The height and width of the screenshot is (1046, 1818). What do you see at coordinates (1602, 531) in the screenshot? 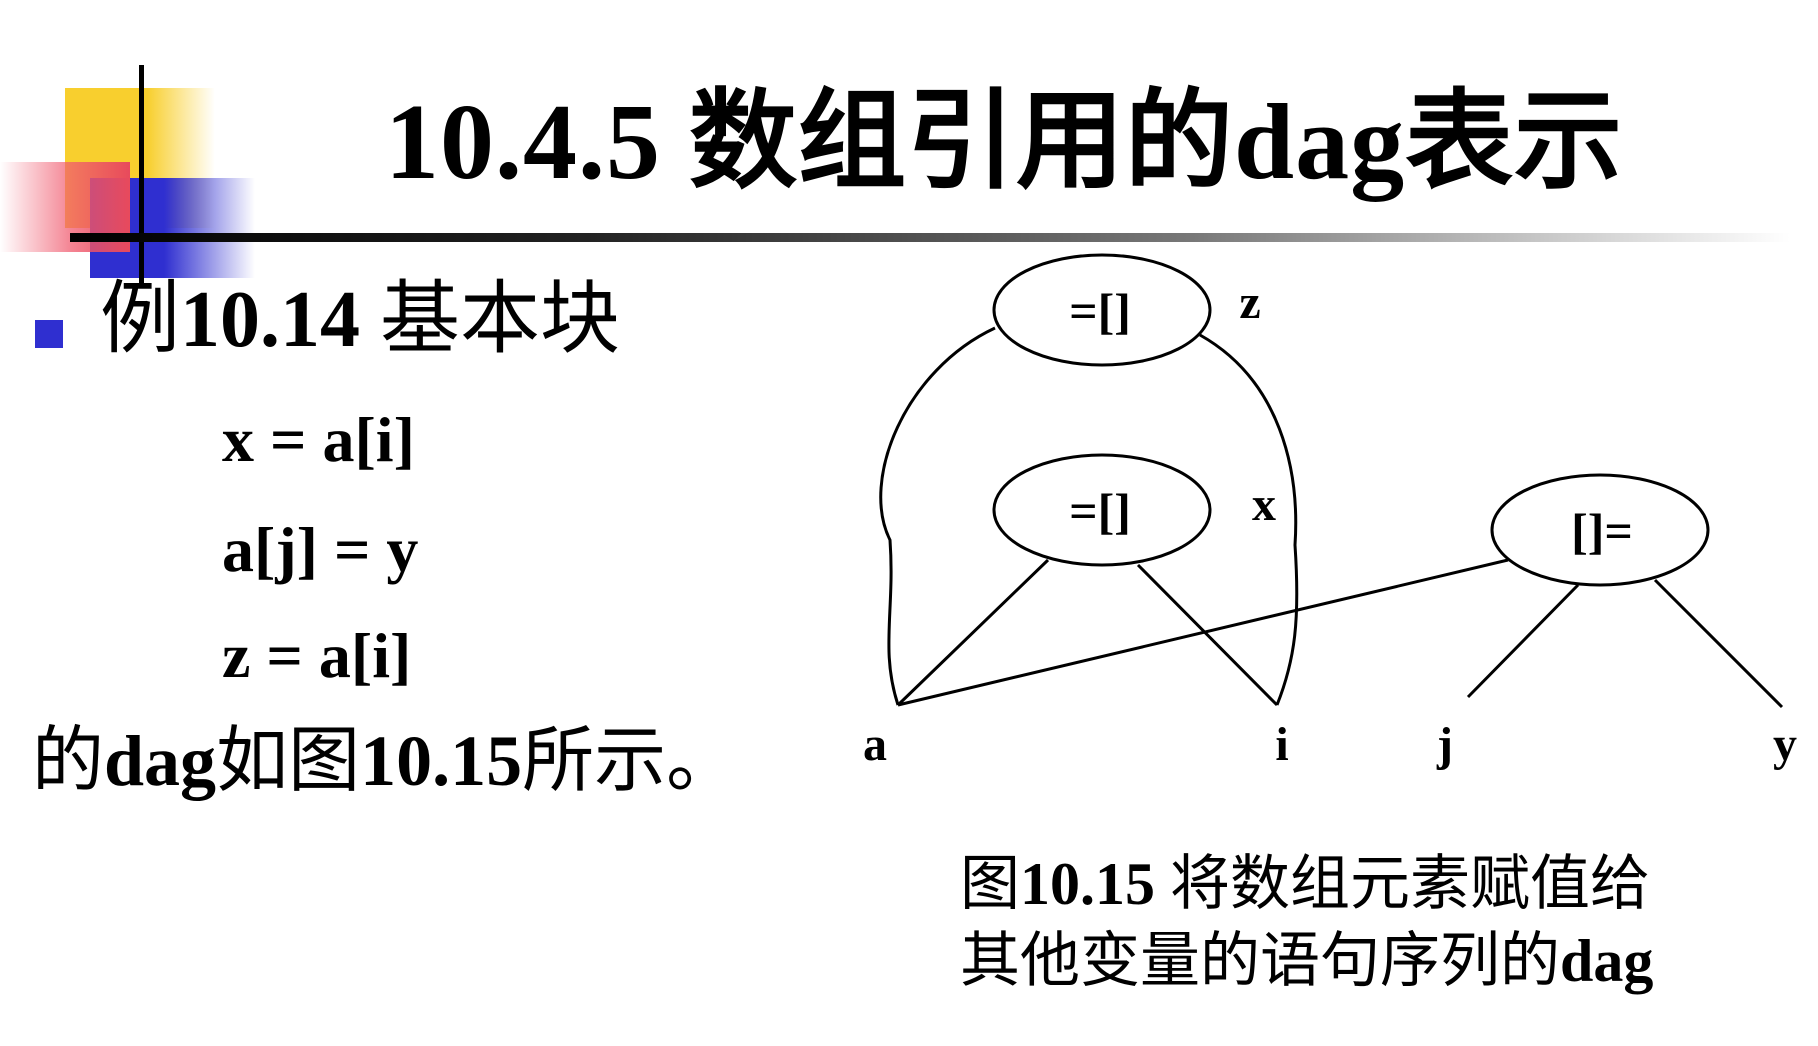
I see `node-right-label: []=` at bounding box center [1602, 531].